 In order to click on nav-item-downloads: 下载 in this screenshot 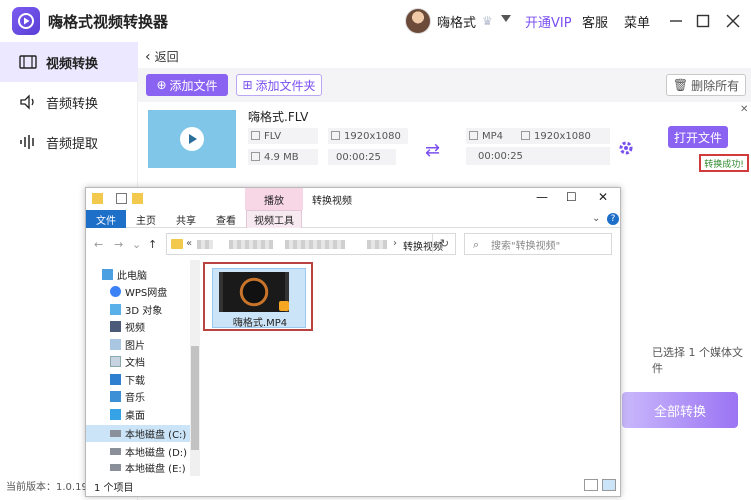, I will do `click(138, 379)`.